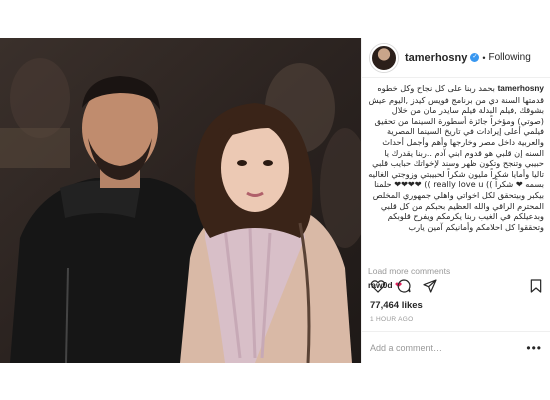 The width and height of the screenshot is (550, 400). Describe the element at coordinates (521, 88) in the screenshot. I see `caption-username: tamerhosny` at that location.